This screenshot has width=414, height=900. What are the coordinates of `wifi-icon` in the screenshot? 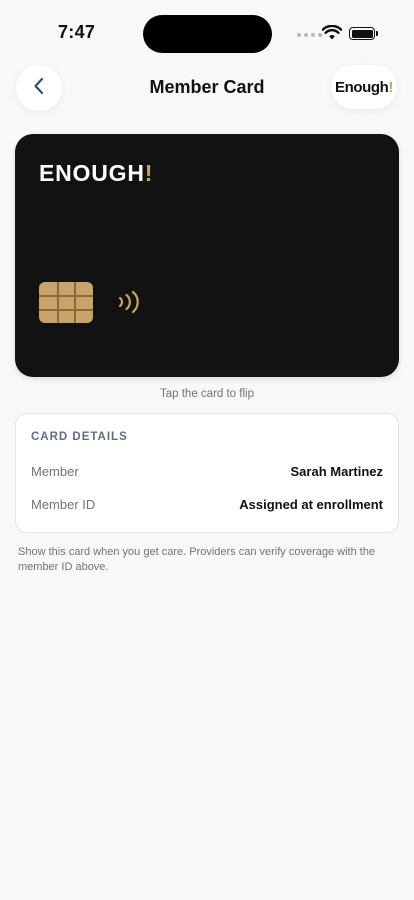 It's located at (332, 34).